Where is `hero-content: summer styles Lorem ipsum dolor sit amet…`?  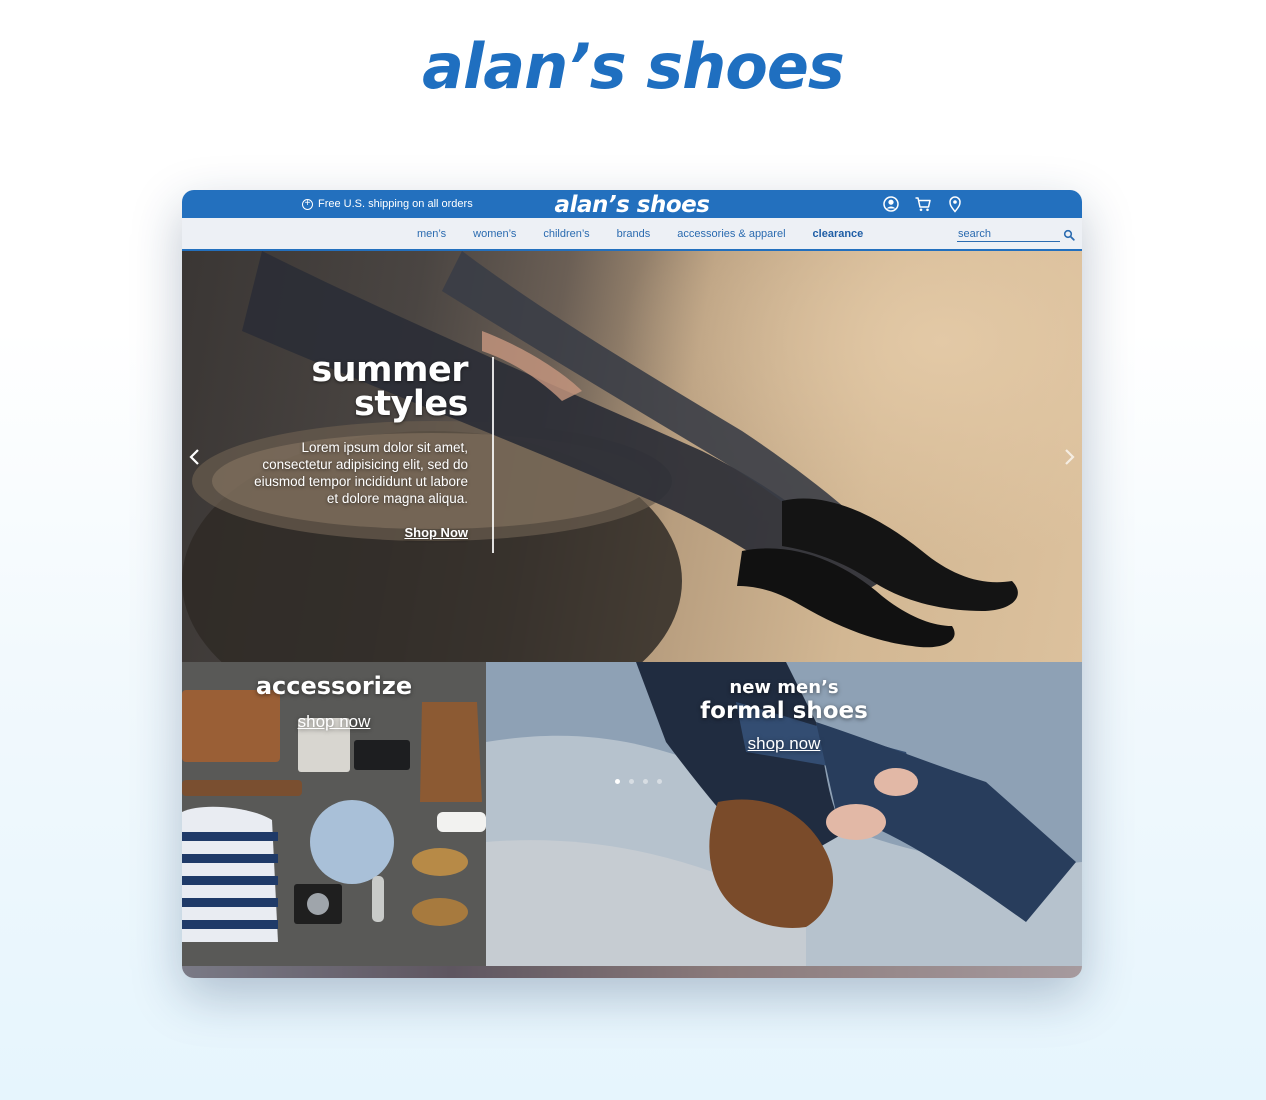
hero-content: summer styles Lorem ipsum dolor sit amet… is located at coordinates (355, 447).